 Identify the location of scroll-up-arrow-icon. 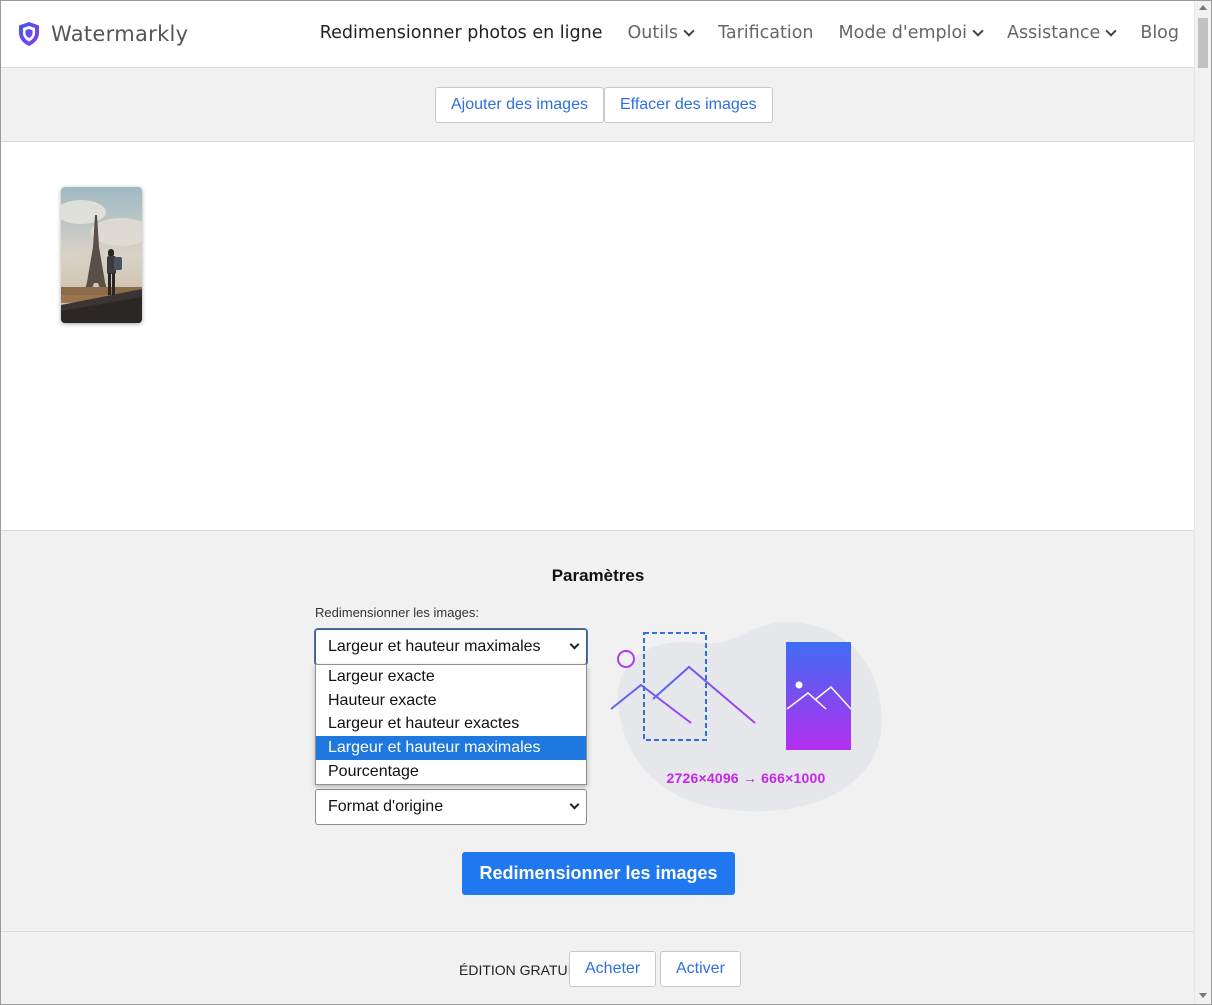
(1203, 7).